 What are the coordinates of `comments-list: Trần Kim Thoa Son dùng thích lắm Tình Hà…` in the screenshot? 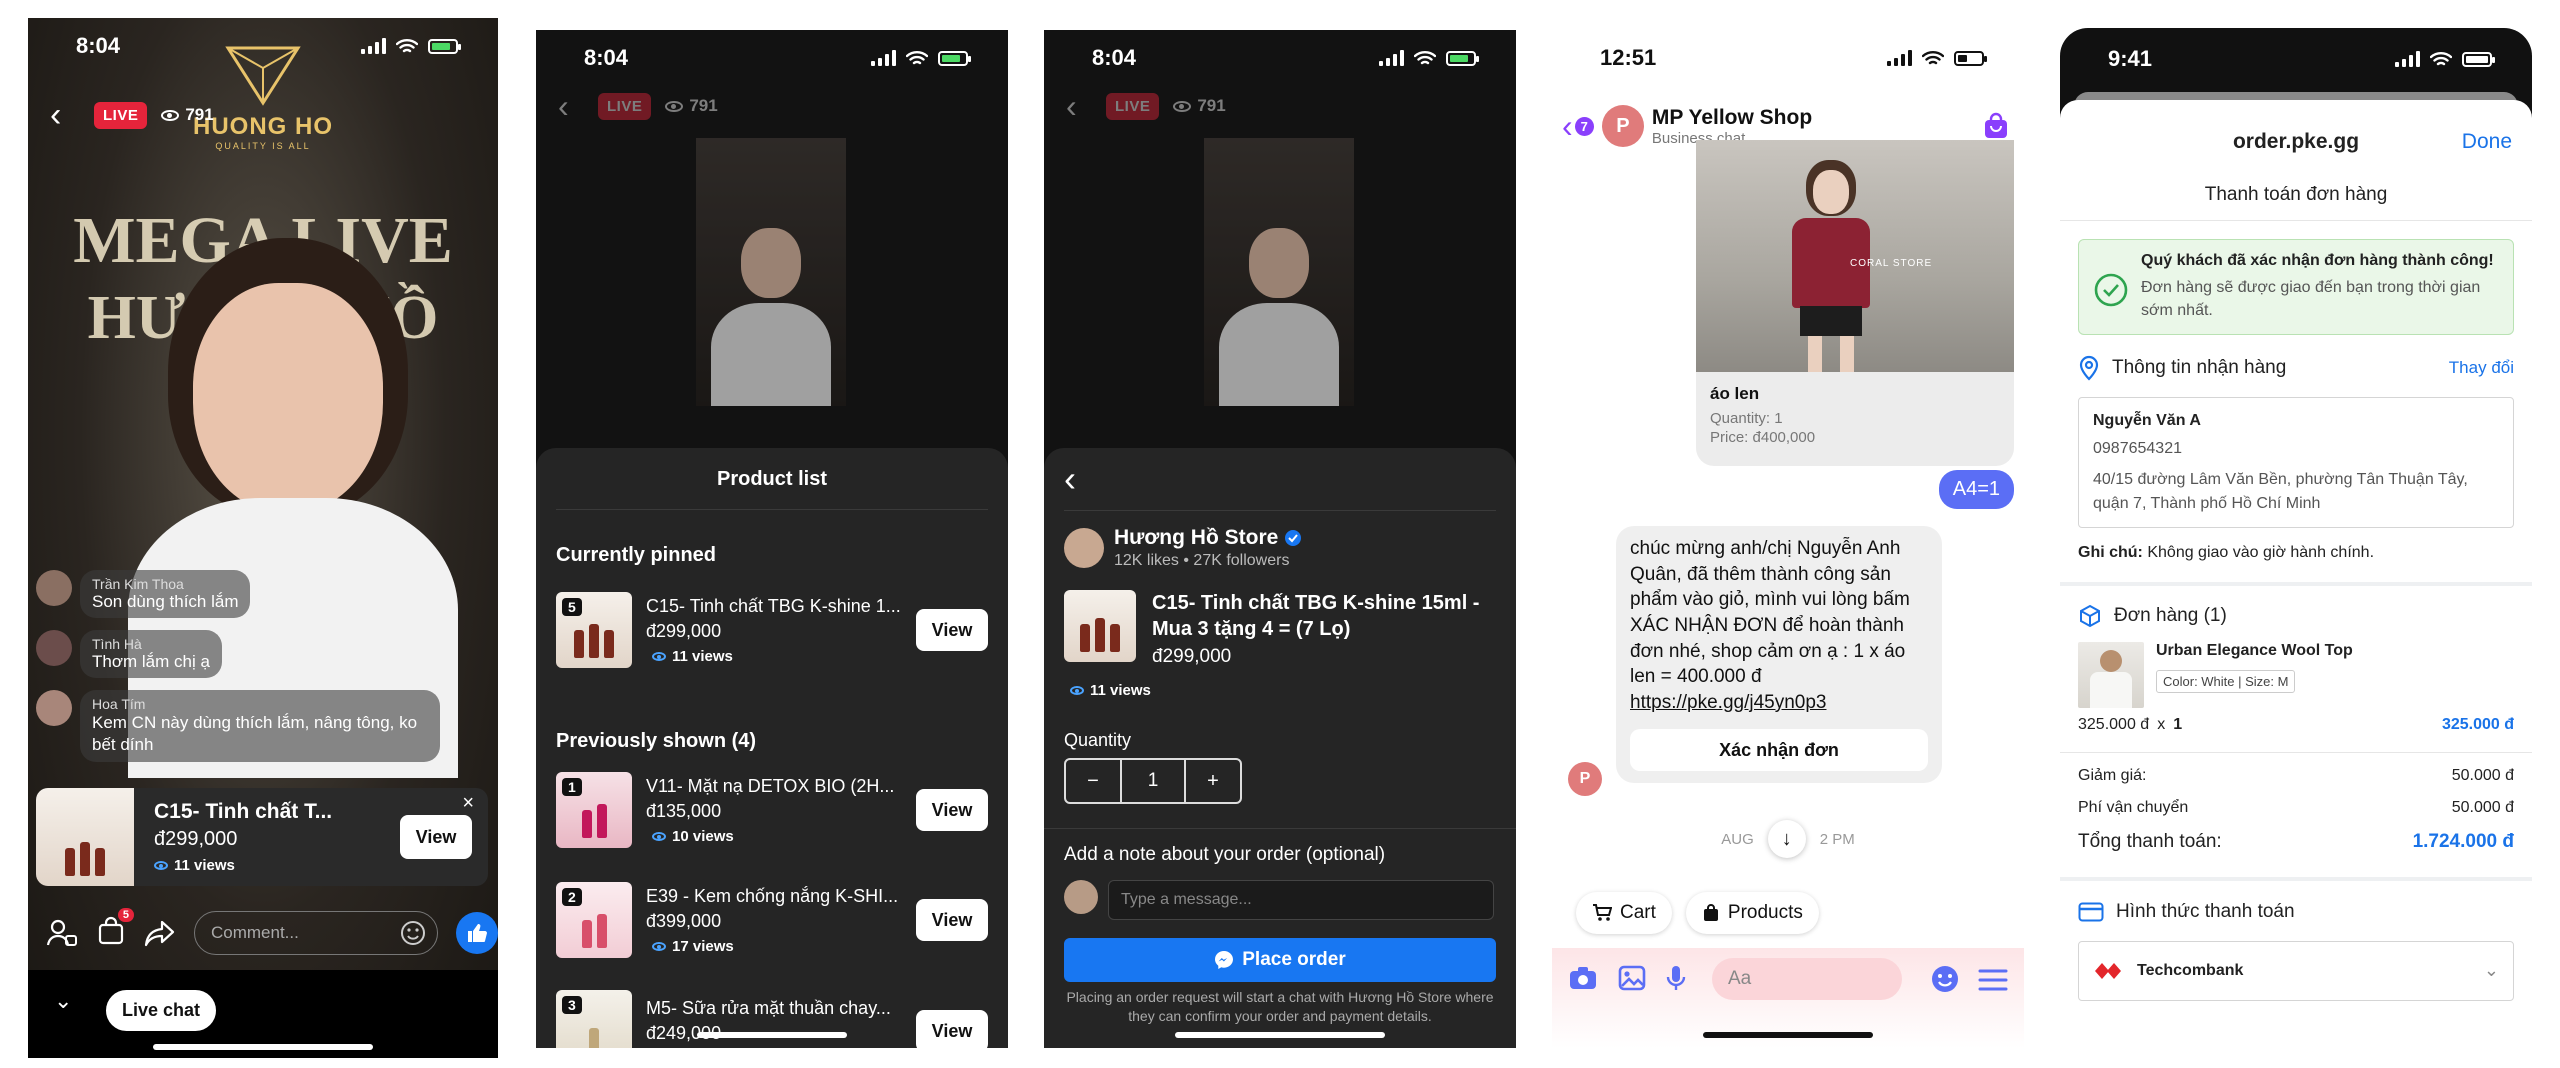 It's located at (256, 666).